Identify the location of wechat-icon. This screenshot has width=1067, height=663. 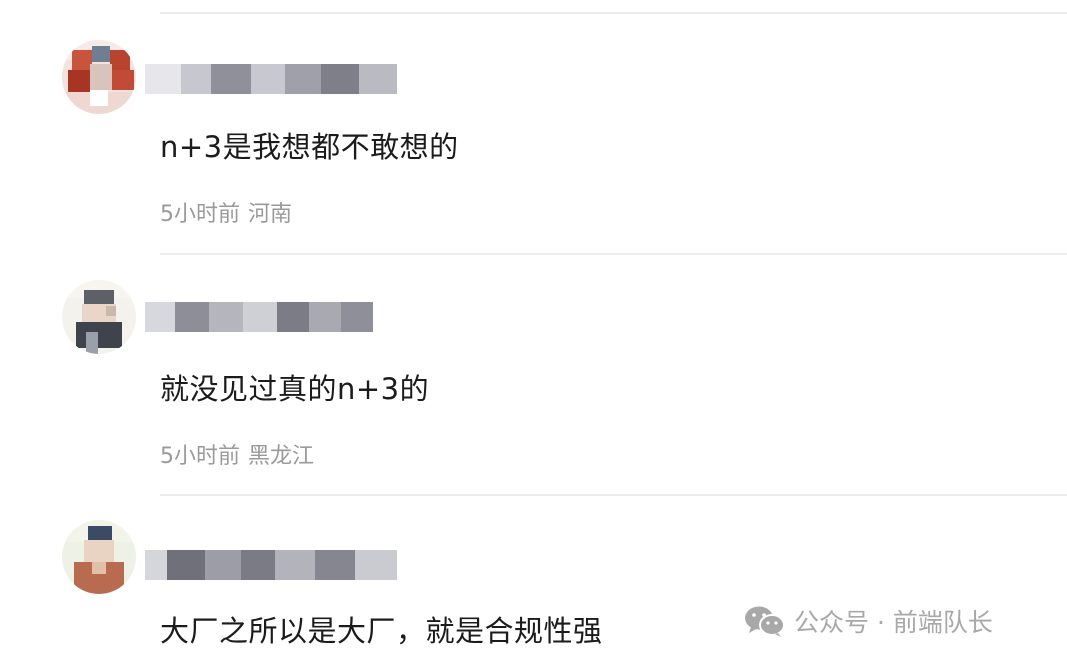
(765, 621).